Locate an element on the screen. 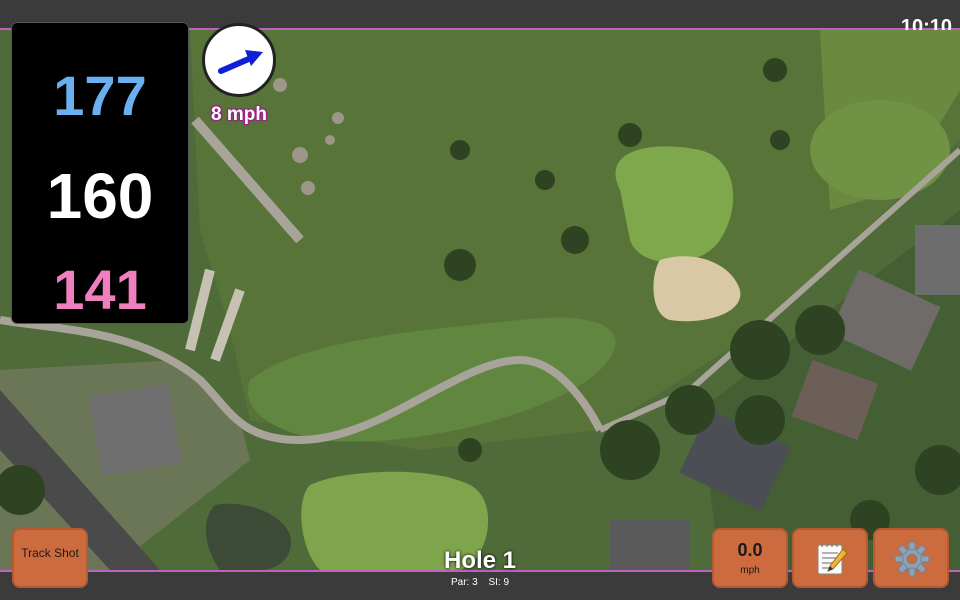 The image size is (960, 600). notepad-icon is located at coordinates (832, 559).